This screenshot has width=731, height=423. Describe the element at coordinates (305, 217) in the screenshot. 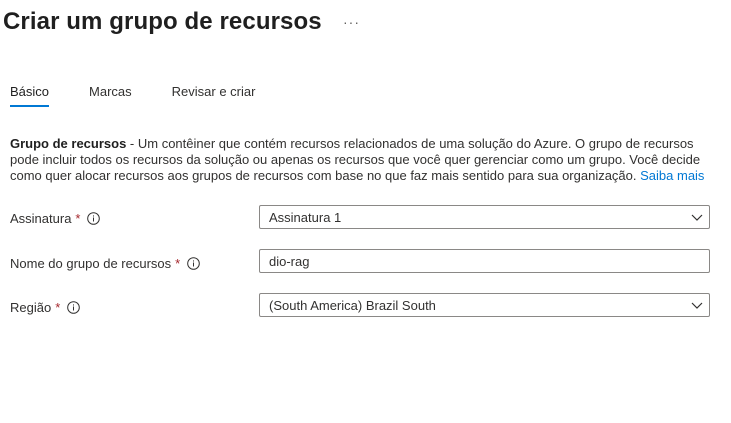

I see `subscription-value: Assinatura 1` at that location.